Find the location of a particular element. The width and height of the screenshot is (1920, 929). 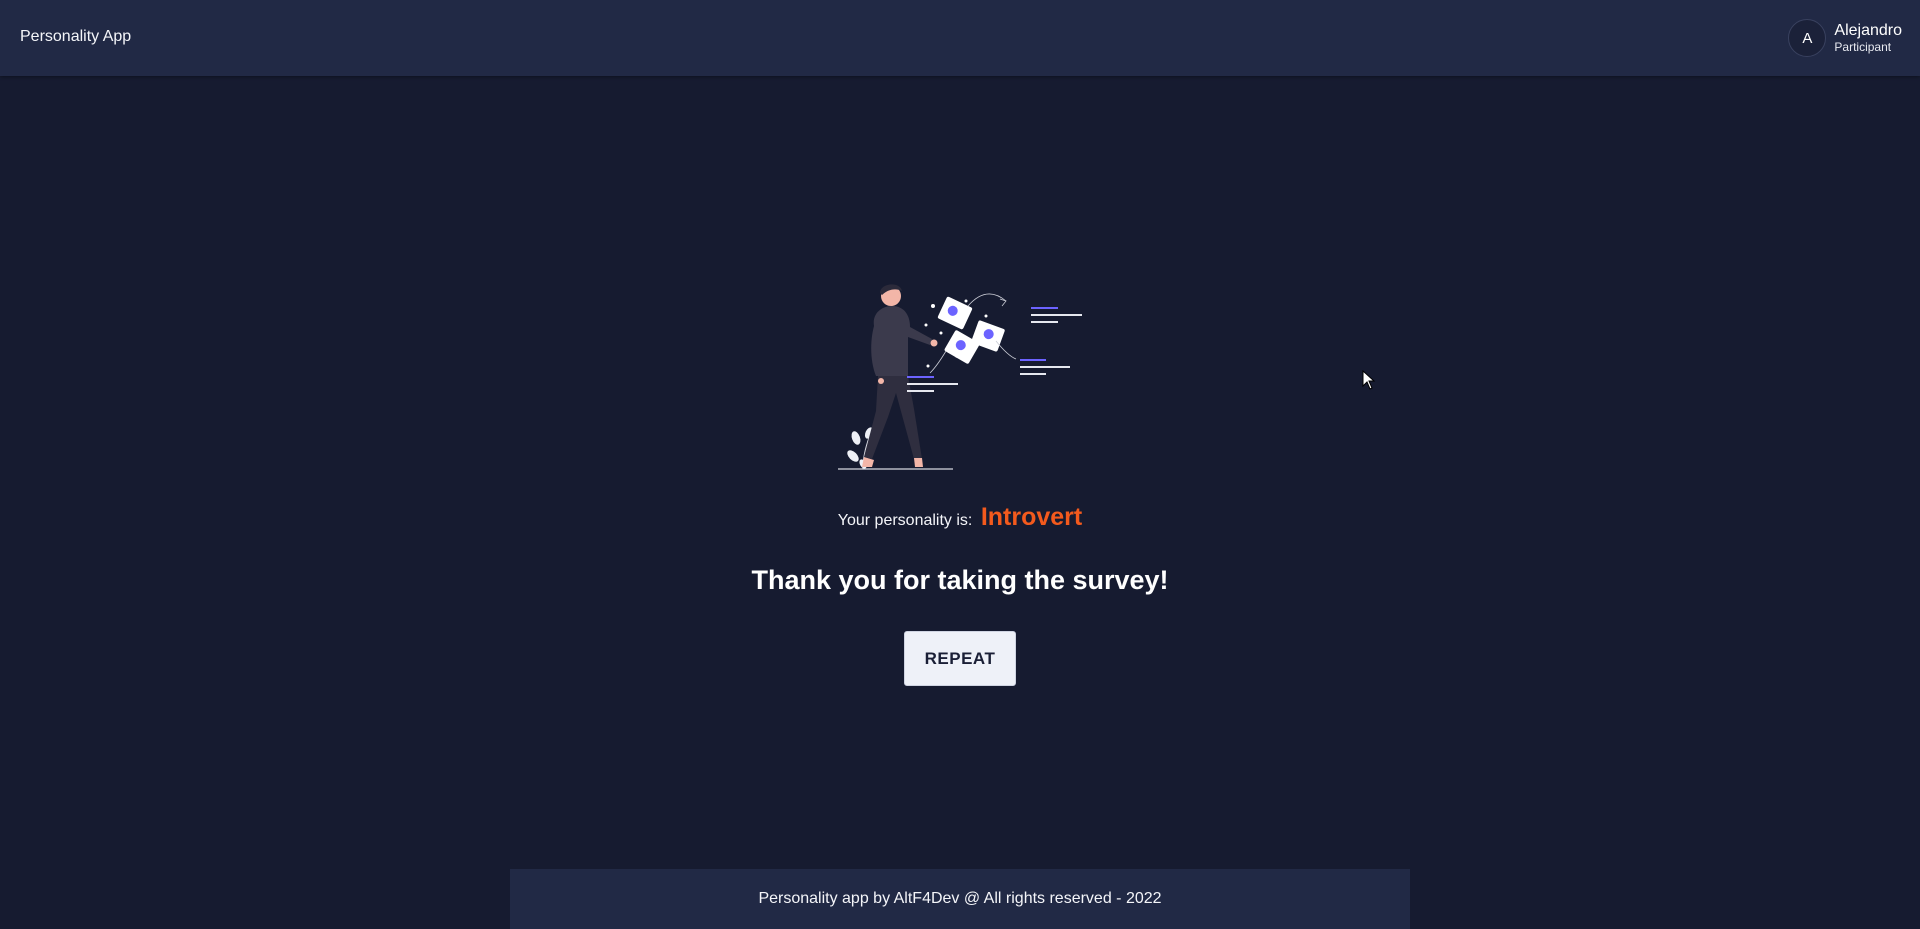

avatar: A is located at coordinates (1807, 38).